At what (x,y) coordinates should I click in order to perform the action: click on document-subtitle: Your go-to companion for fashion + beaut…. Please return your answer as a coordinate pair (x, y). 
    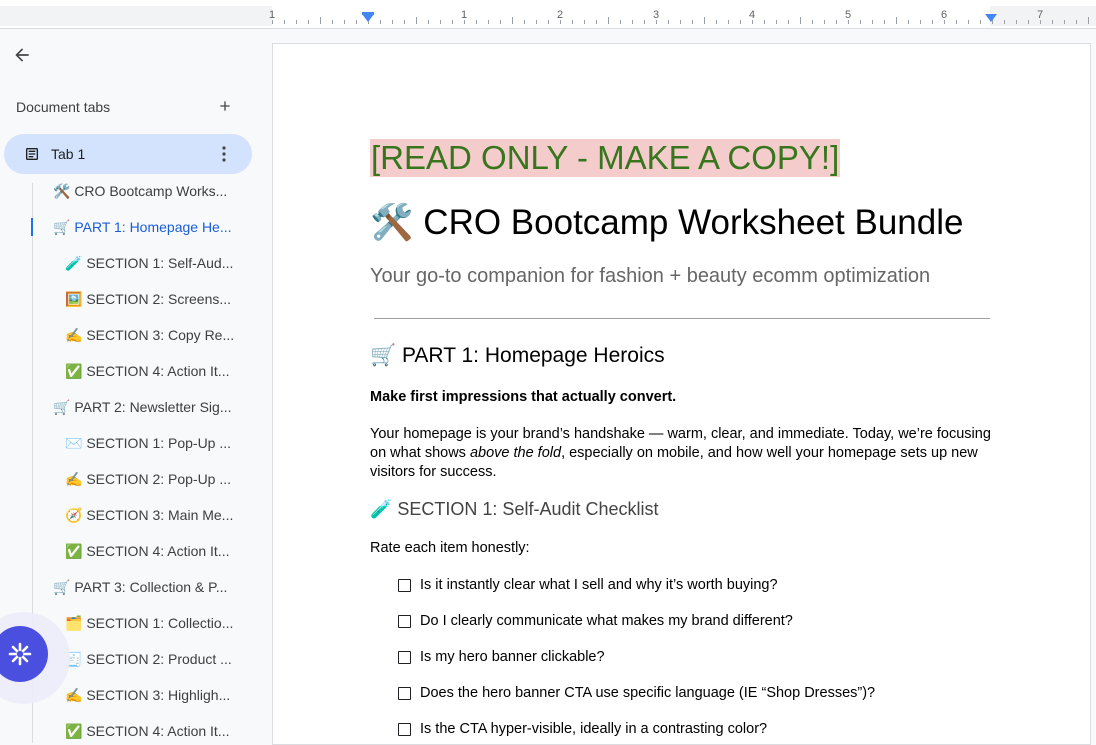
    Looking at the image, I should click on (650, 276).